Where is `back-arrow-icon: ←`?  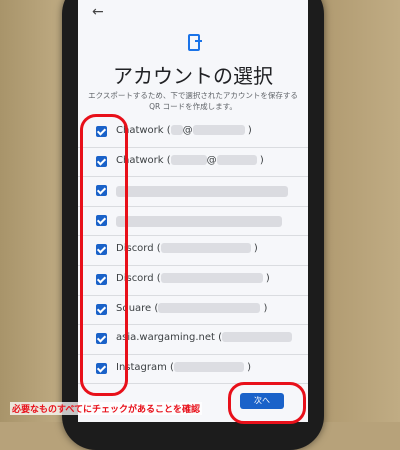
back-arrow-icon: ← is located at coordinates (98, 12).